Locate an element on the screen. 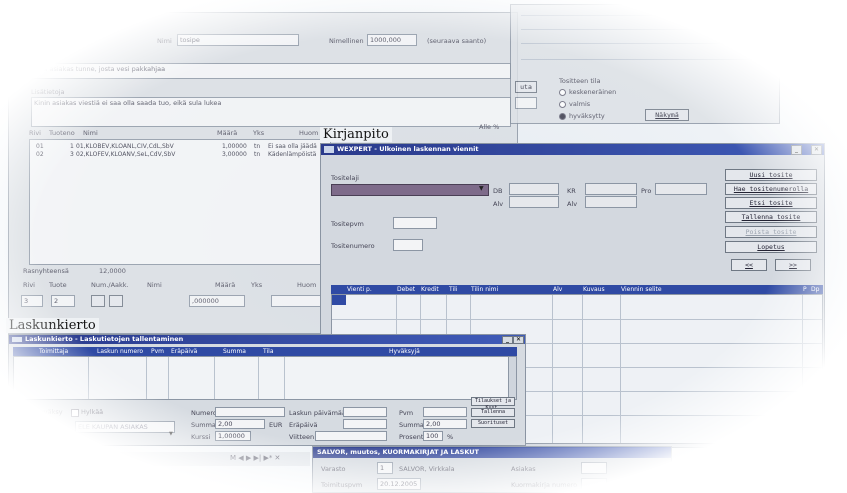 The height and width of the screenshot is (493, 847). date-field: 20.12.2005 is located at coordinates (399, 484).